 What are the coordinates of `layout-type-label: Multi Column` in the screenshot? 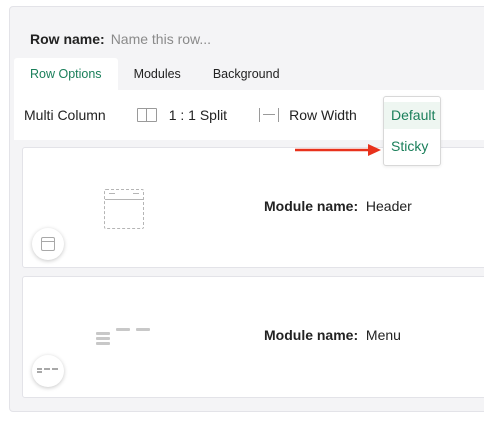 It's located at (65, 115).